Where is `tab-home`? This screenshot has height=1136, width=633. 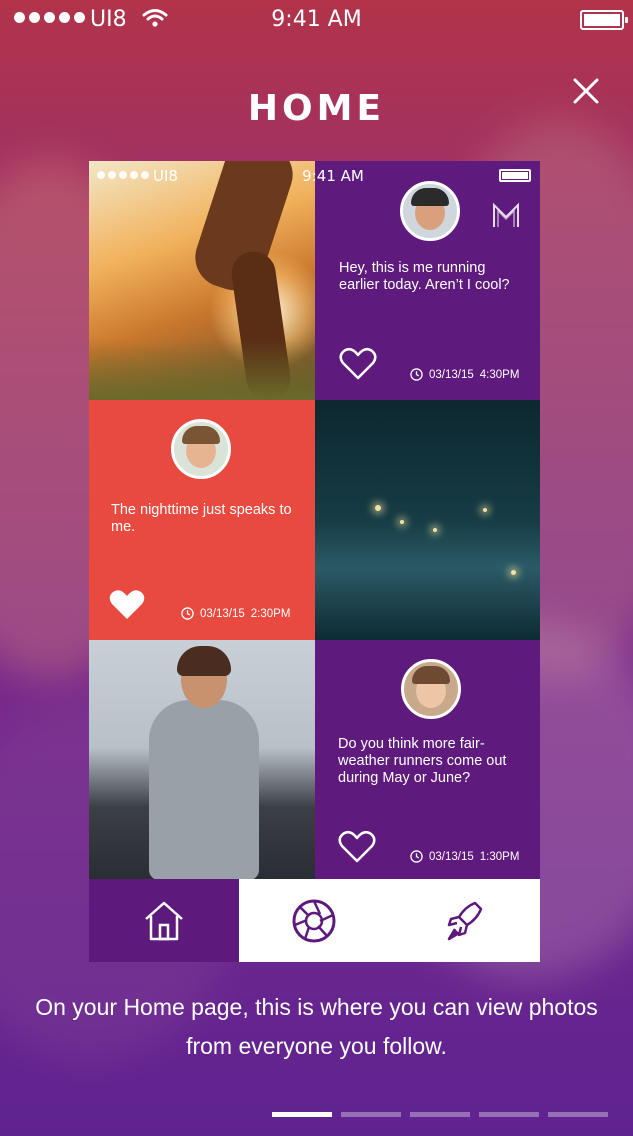
tab-home is located at coordinates (164, 920).